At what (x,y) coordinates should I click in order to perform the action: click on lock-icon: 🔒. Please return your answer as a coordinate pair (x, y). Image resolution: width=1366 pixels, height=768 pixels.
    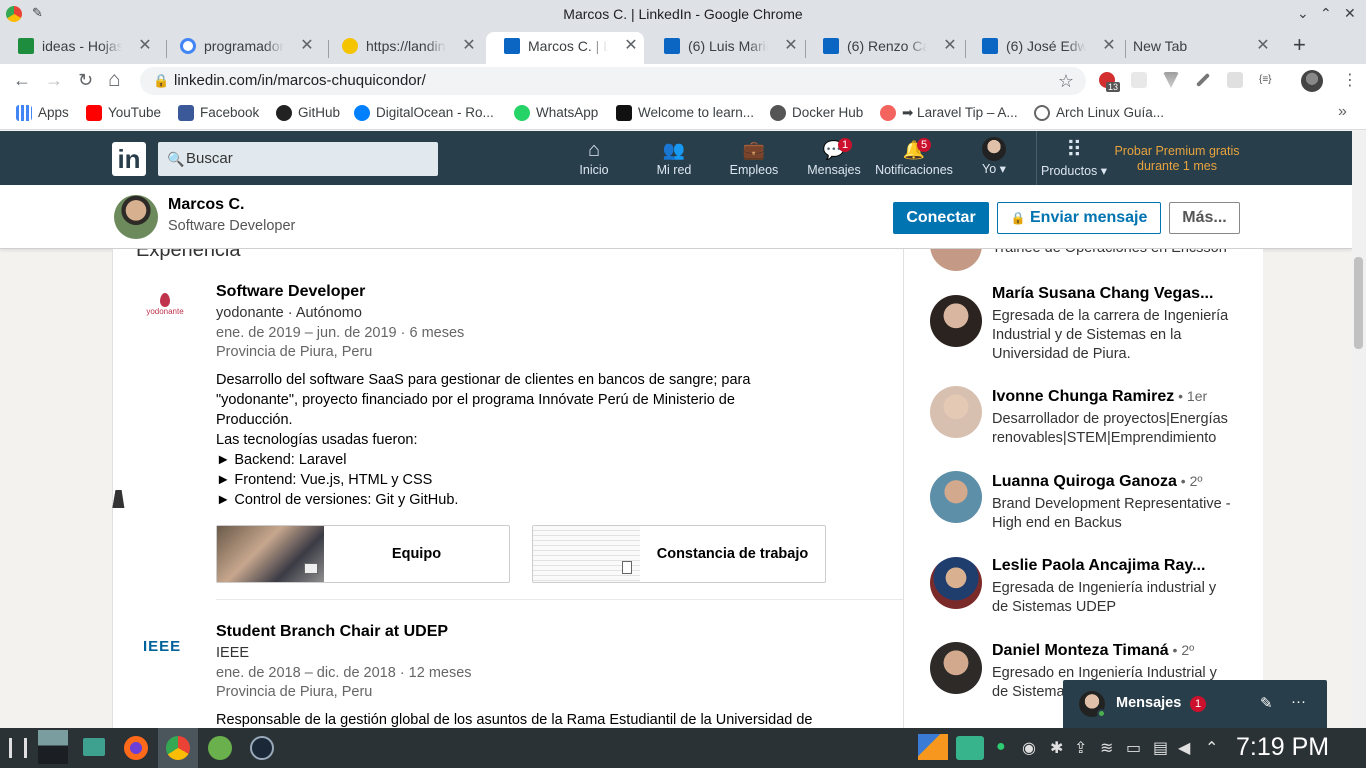
    Looking at the image, I should click on (161, 81).